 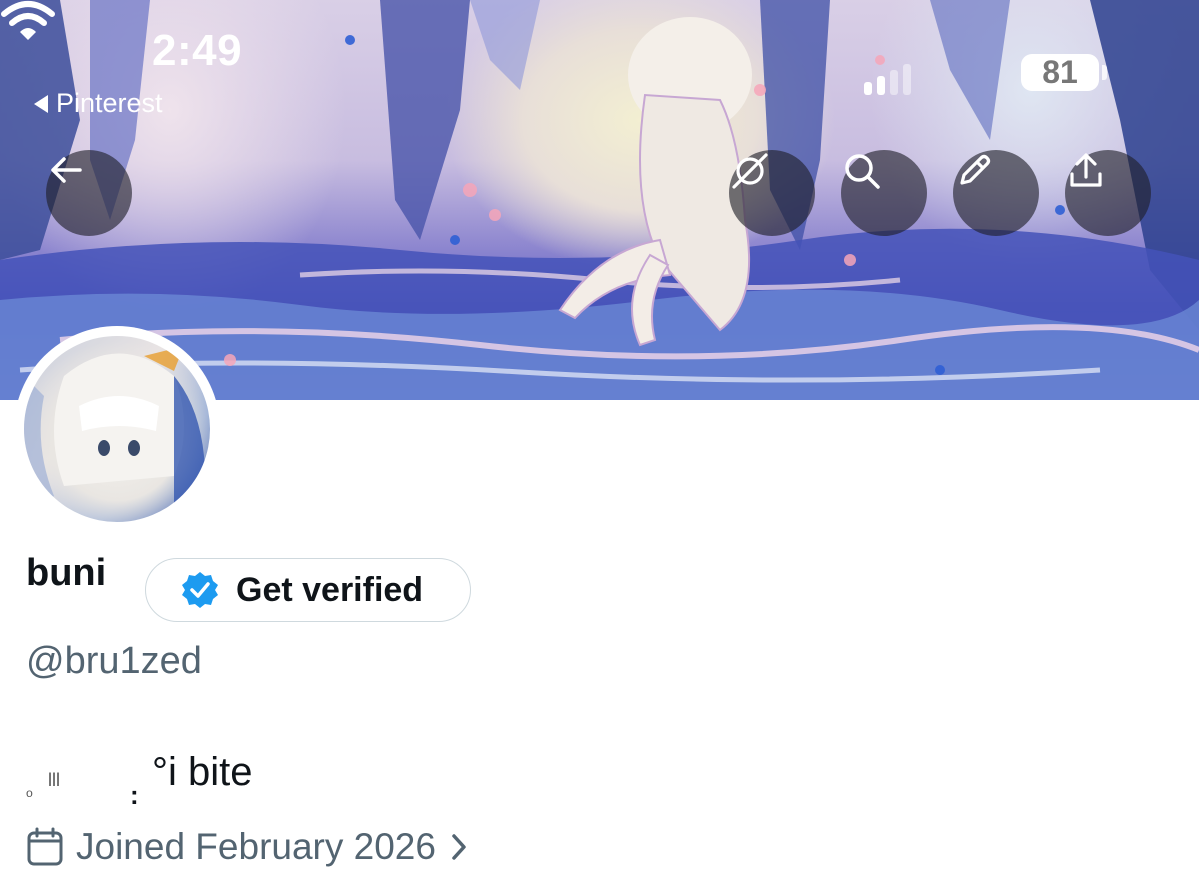 I want to click on back-to-app-link: Pinterest, so click(x=98, y=103).